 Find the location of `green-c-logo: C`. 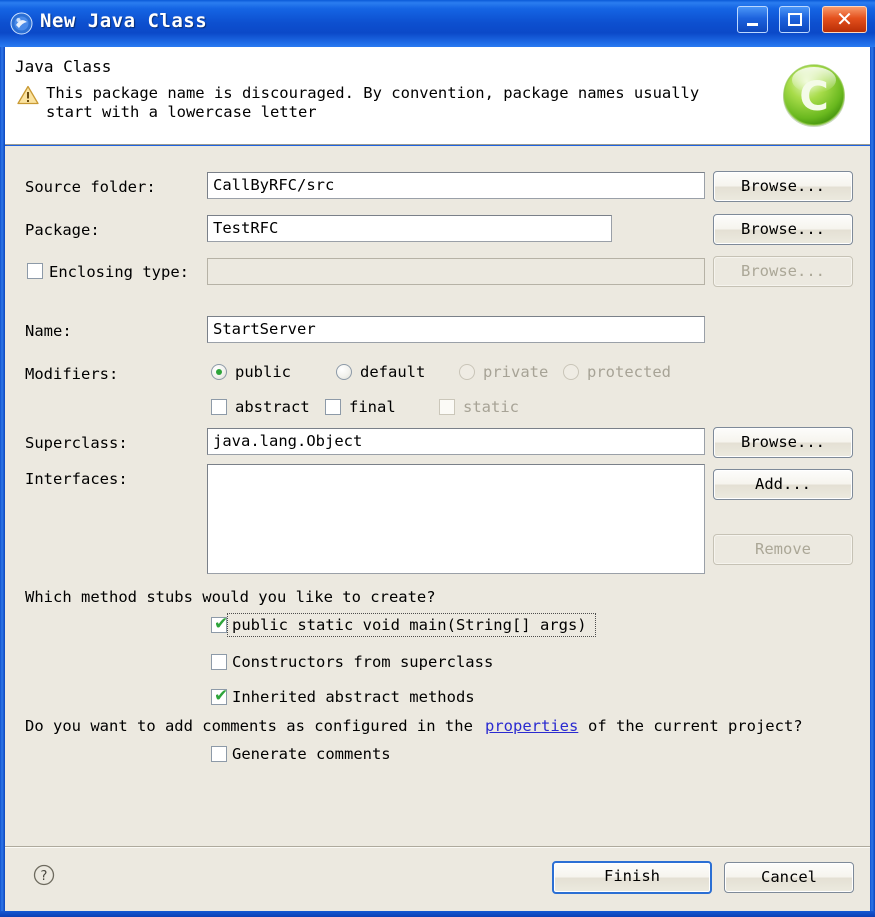

green-c-logo: C is located at coordinates (814, 95).